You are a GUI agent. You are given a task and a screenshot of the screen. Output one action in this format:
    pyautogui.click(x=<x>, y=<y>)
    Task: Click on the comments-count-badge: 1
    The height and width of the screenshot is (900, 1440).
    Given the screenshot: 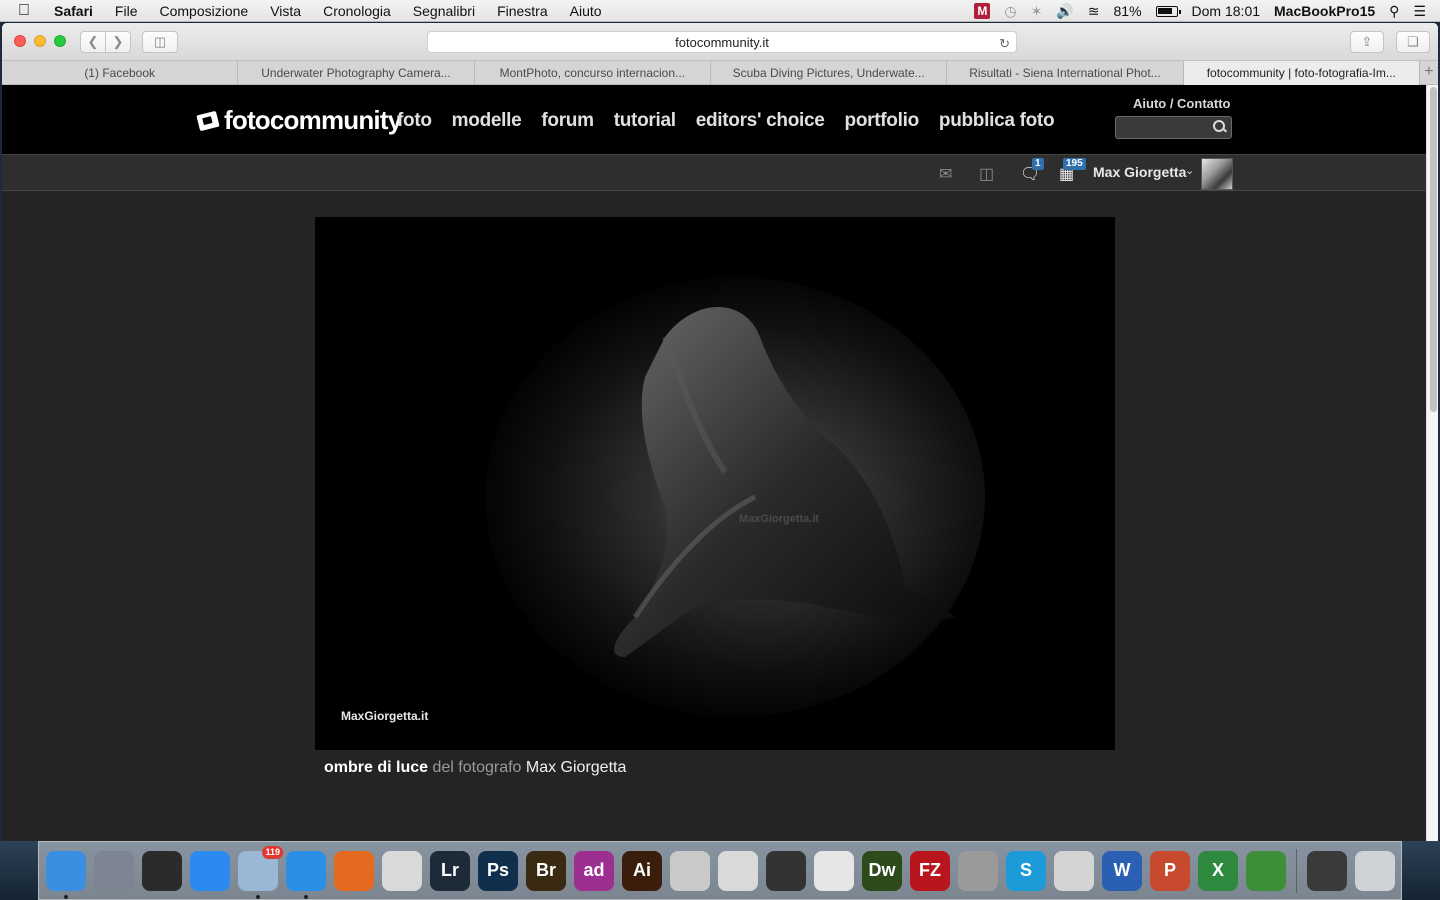 What is the action you would take?
    pyautogui.click(x=1038, y=164)
    